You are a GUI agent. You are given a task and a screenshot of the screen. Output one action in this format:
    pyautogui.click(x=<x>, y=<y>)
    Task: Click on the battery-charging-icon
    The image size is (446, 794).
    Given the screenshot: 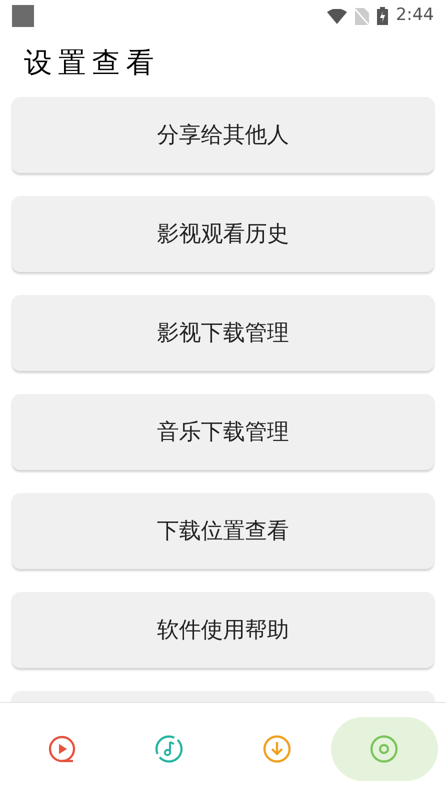 What is the action you would take?
    pyautogui.click(x=382, y=16)
    